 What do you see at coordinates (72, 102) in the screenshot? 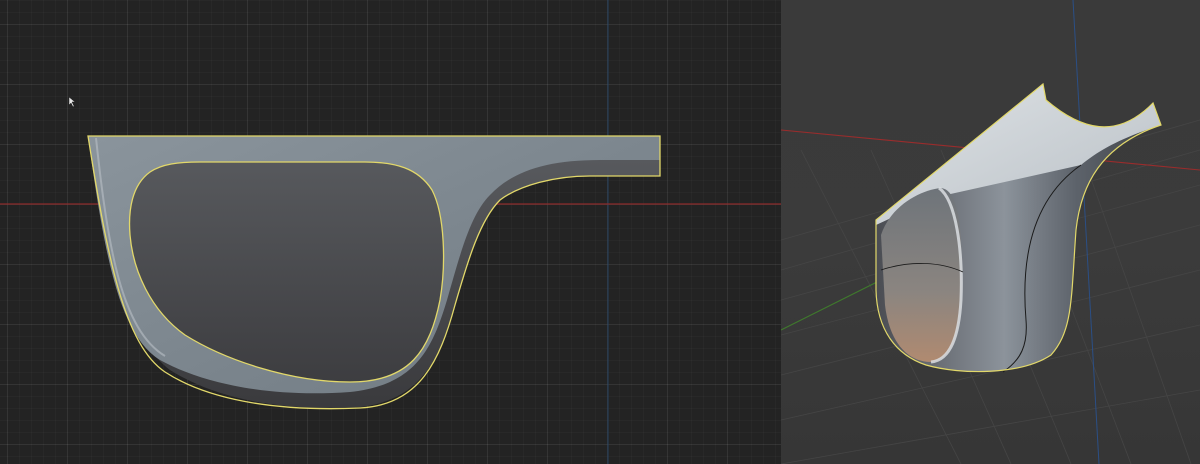
I see `arrow-pointer-icon` at bounding box center [72, 102].